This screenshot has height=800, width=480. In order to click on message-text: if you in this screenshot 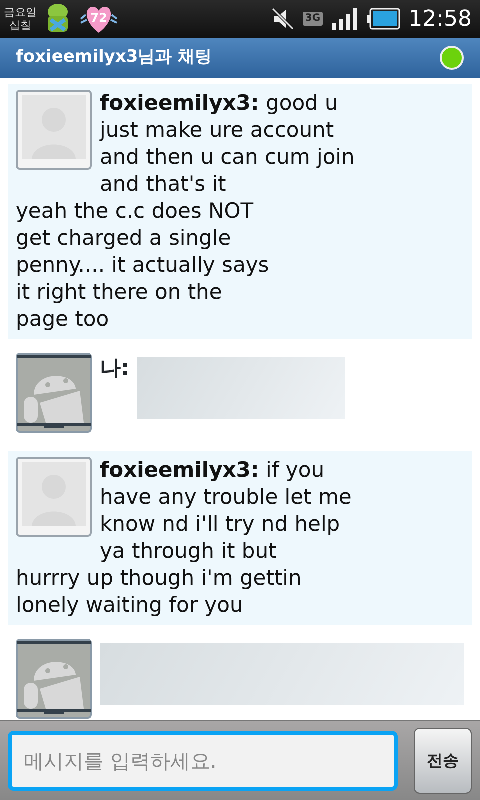, I will do `click(295, 470)`.